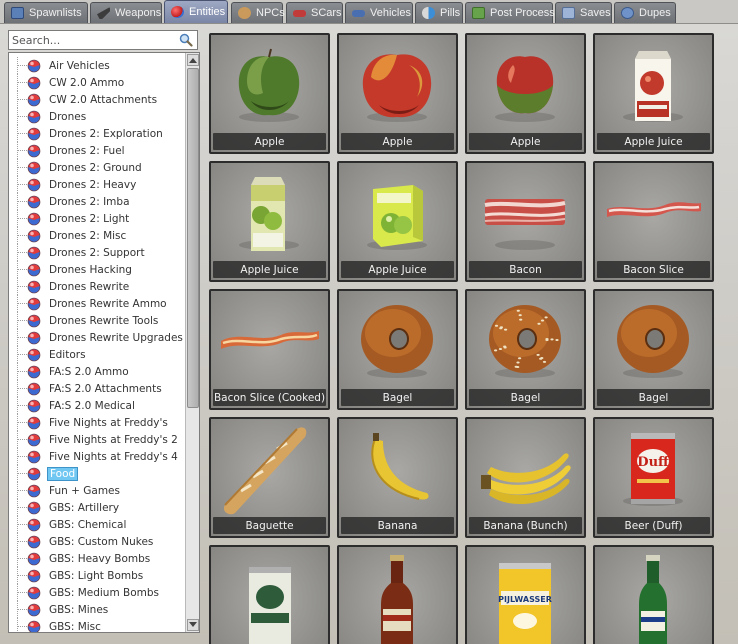  What do you see at coordinates (97, 218) in the screenshot?
I see `category-item: Drones 2: Light` at bounding box center [97, 218].